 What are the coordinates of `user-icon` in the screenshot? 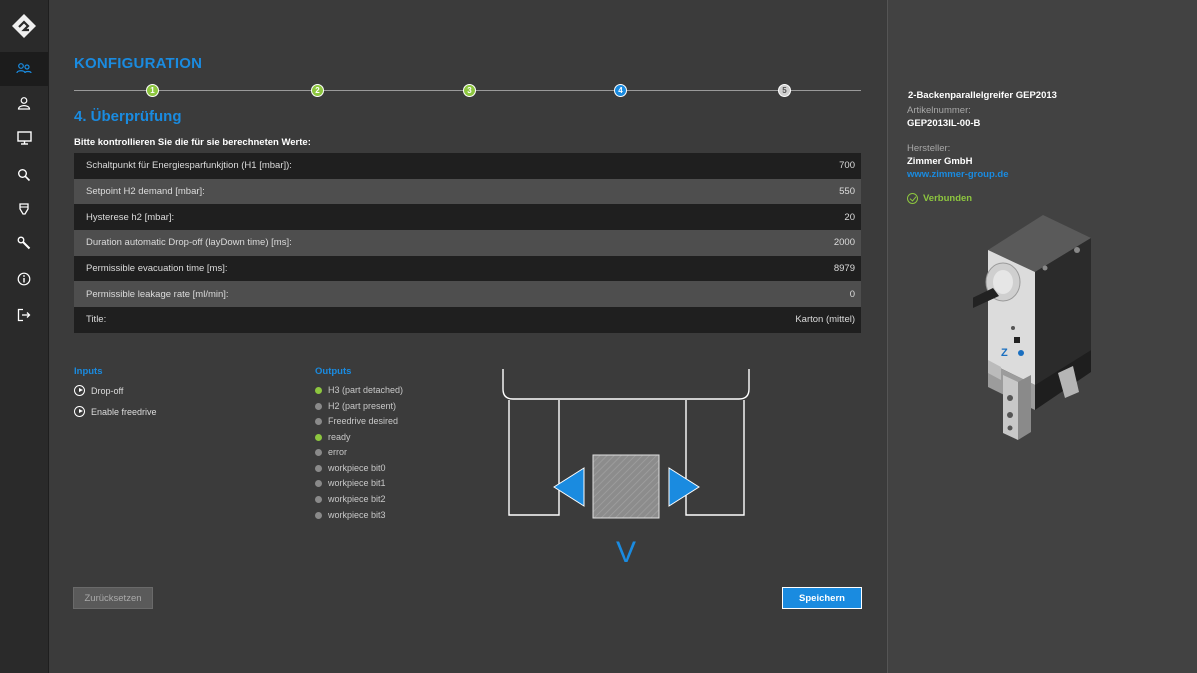 It's located at (24, 103).